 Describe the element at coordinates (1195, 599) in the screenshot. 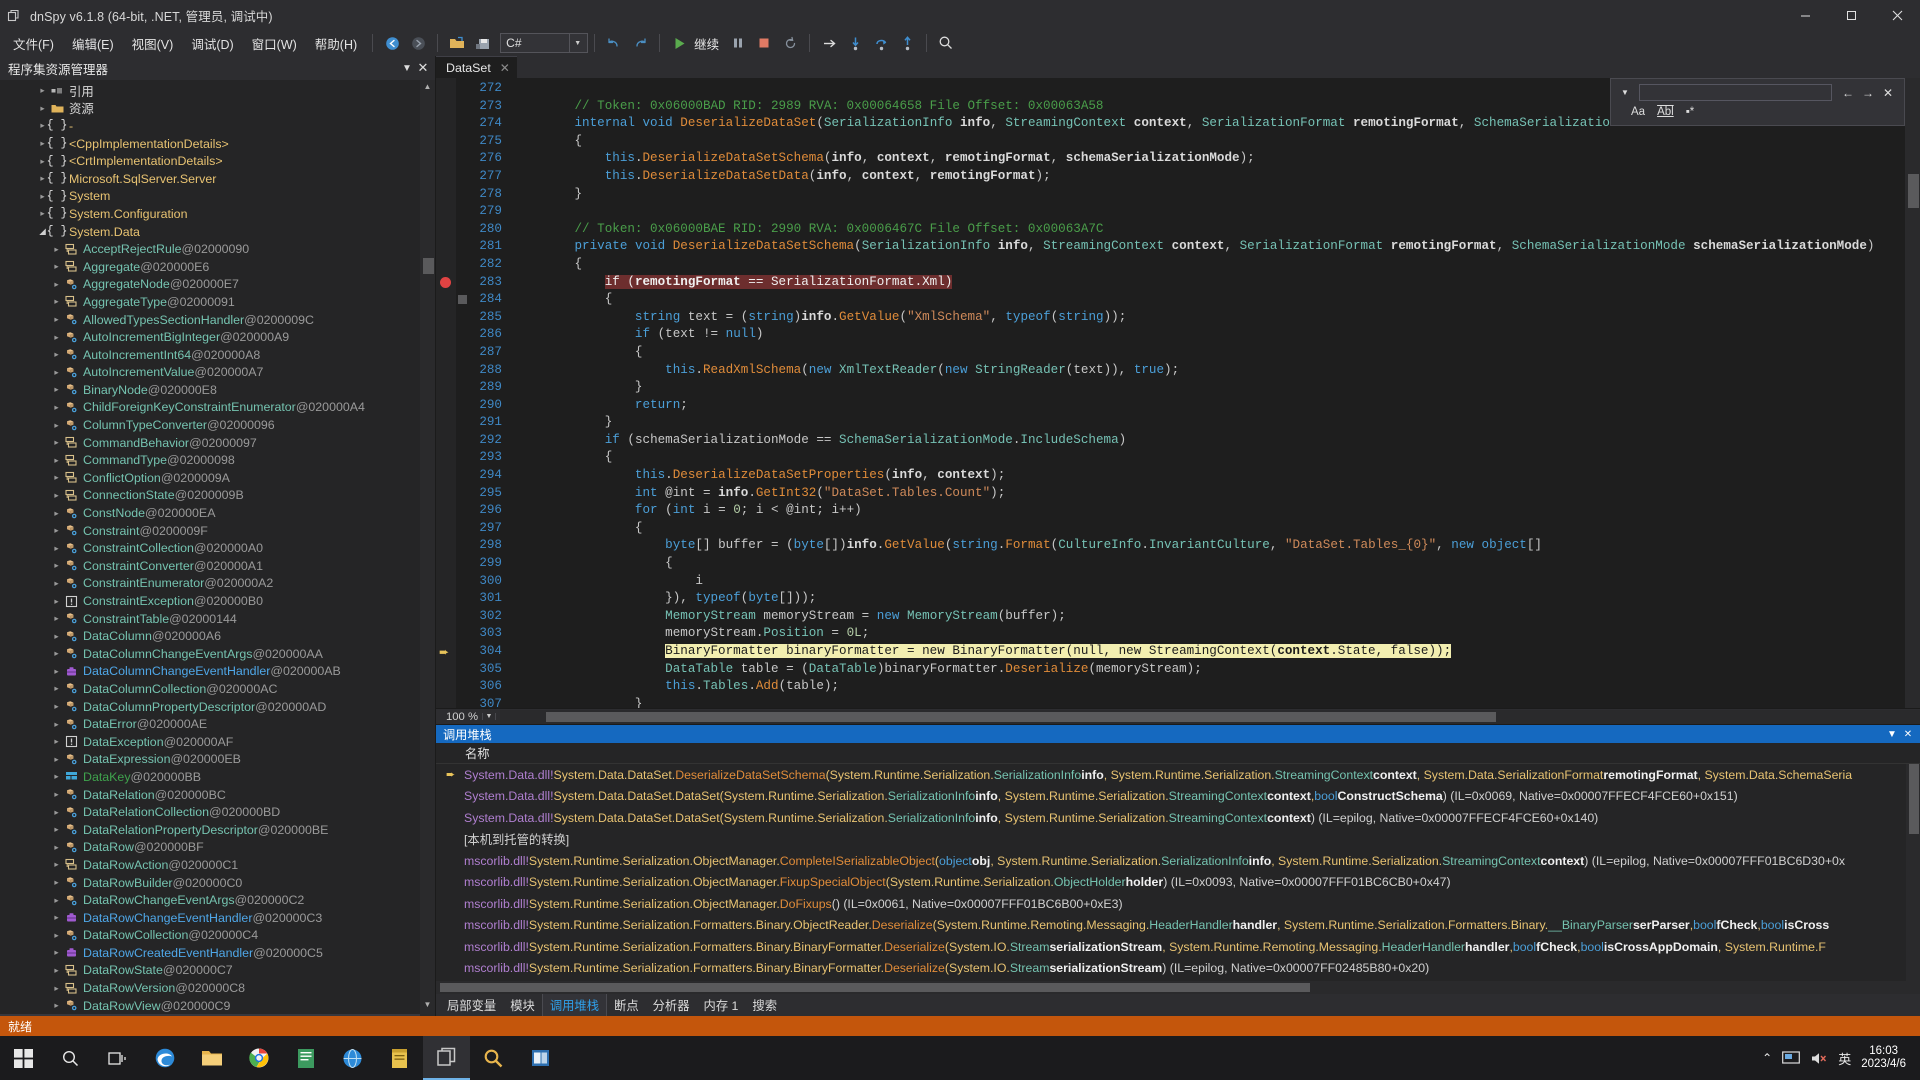

I see `code-line: 301 }), typeof(byte[]));` at that location.